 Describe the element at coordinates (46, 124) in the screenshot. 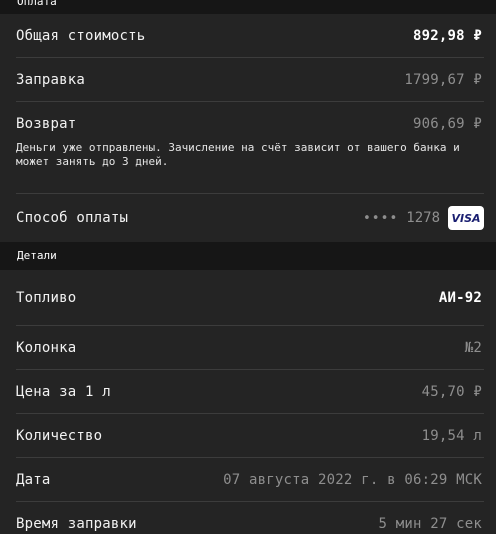

I see `refund-label: Возврат` at that location.